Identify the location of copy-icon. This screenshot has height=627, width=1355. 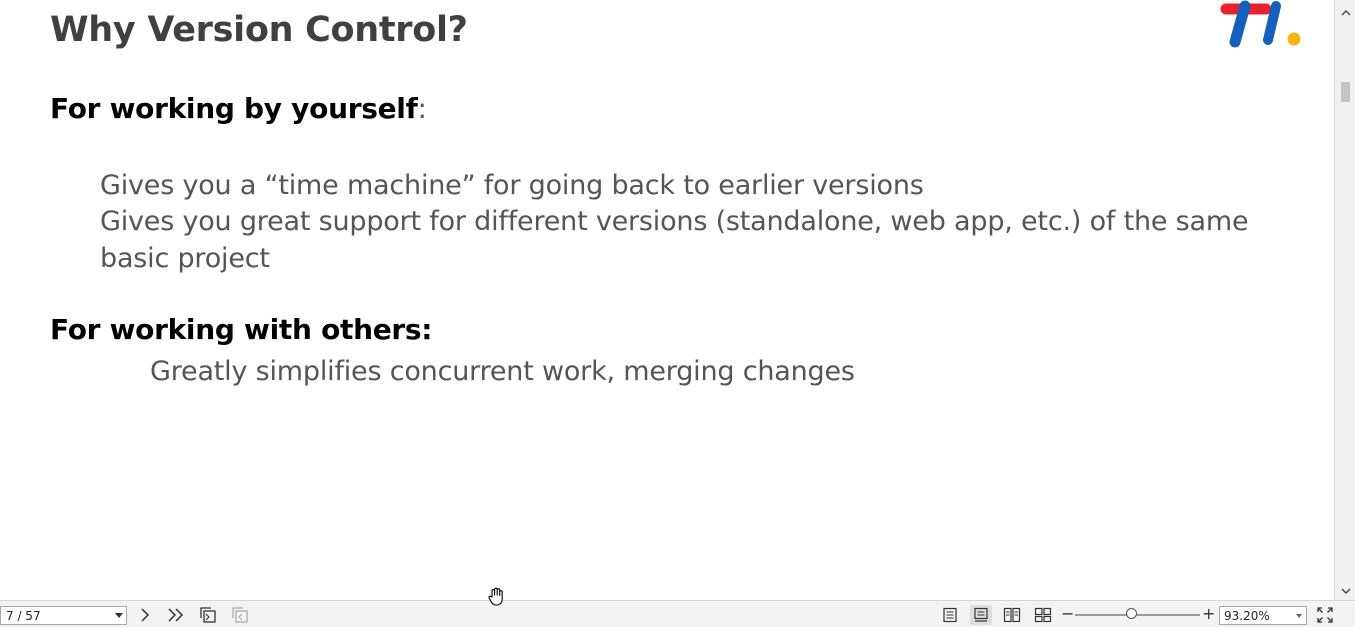
(208, 615).